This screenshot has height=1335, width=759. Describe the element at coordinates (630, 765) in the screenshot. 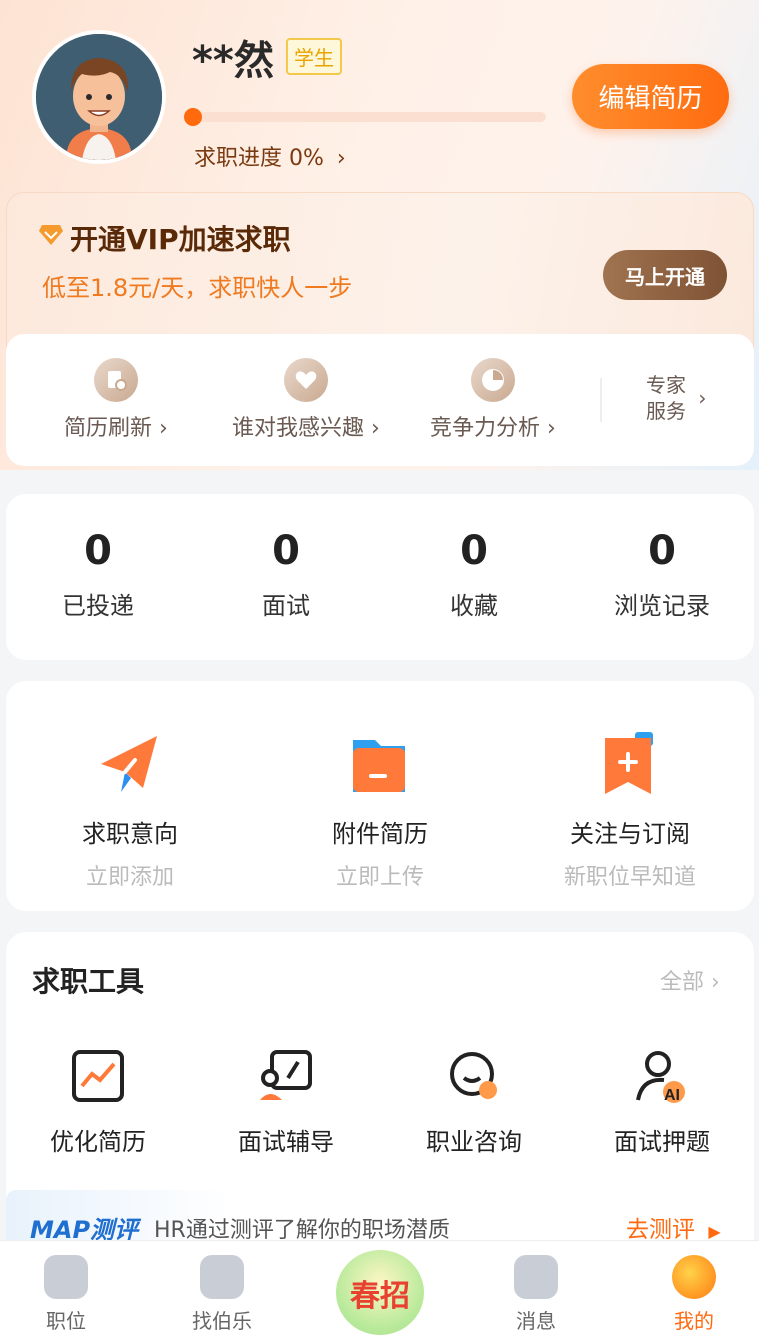

I see `bookmark-add-icon` at that location.